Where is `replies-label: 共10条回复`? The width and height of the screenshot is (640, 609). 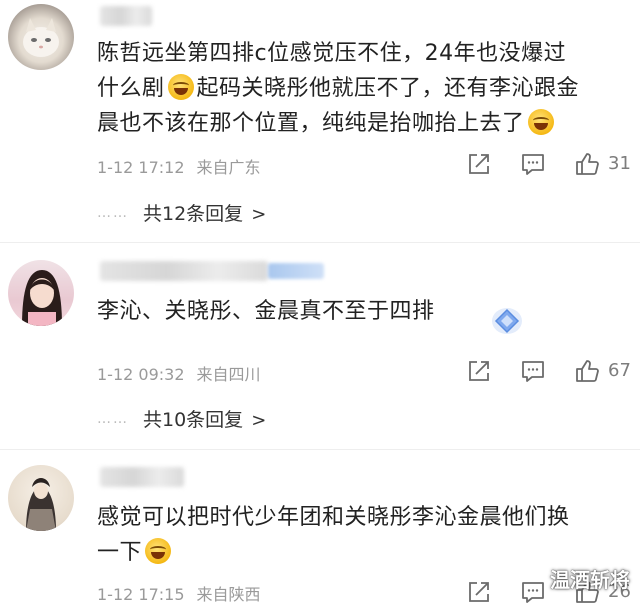 replies-label: 共10条回复 is located at coordinates (193, 420).